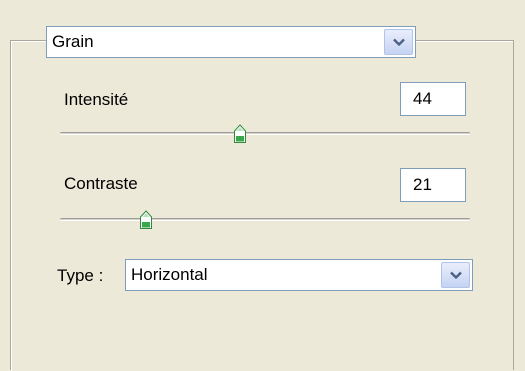 The height and width of the screenshot is (371, 525). What do you see at coordinates (433, 185) in the screenshot?
I see `contraste-field` at bounding box center [433, 185].